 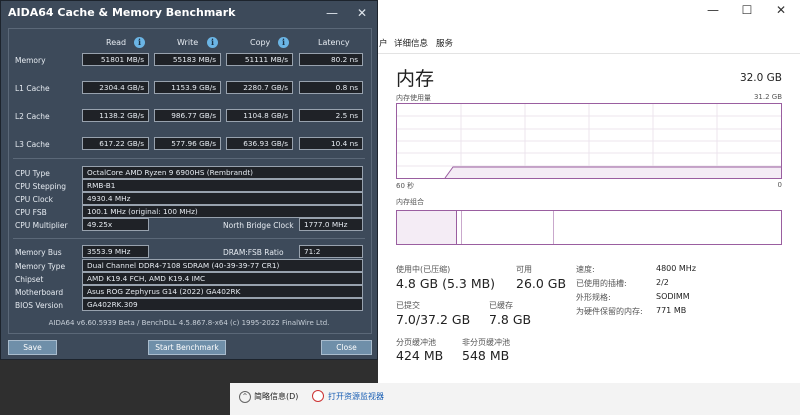 I want to click on start-benchmark-button: Start Benchmark, so click(x=187, y=347).